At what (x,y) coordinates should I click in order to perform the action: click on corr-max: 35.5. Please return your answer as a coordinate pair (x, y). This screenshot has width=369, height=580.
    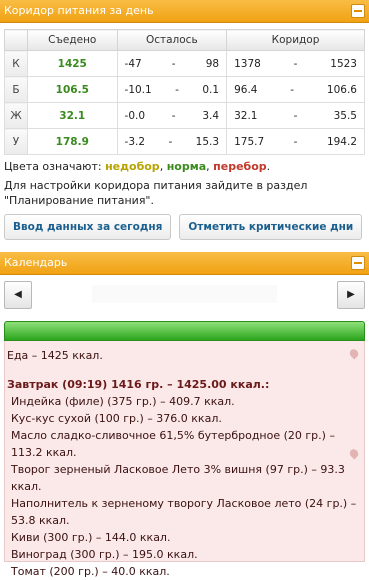
    Looking at the image, I should click on (345, 115).